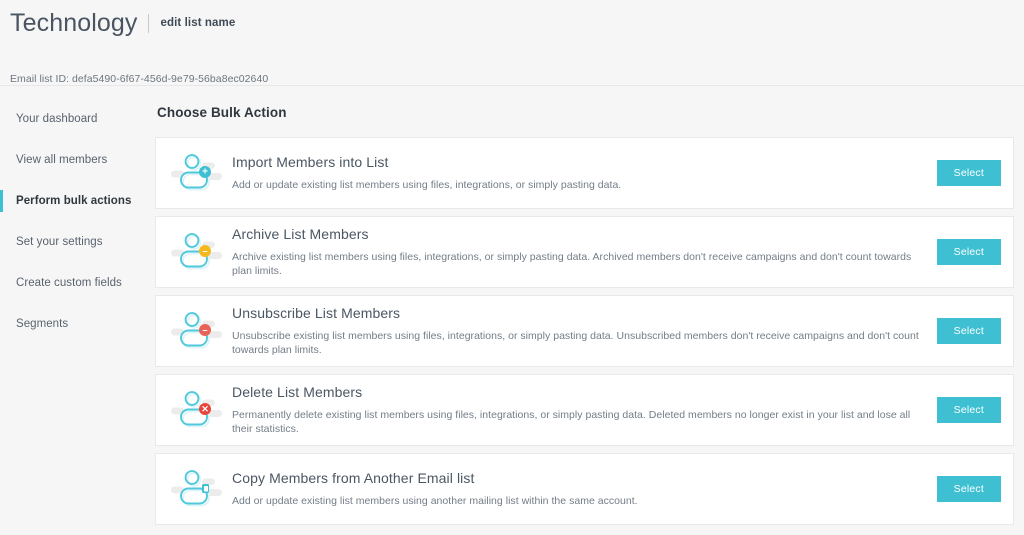  What do you see at coordinates (62, 160) in the screenshot?
I see `sidebar-item-label: View all members` at bounding box center [62, 160].